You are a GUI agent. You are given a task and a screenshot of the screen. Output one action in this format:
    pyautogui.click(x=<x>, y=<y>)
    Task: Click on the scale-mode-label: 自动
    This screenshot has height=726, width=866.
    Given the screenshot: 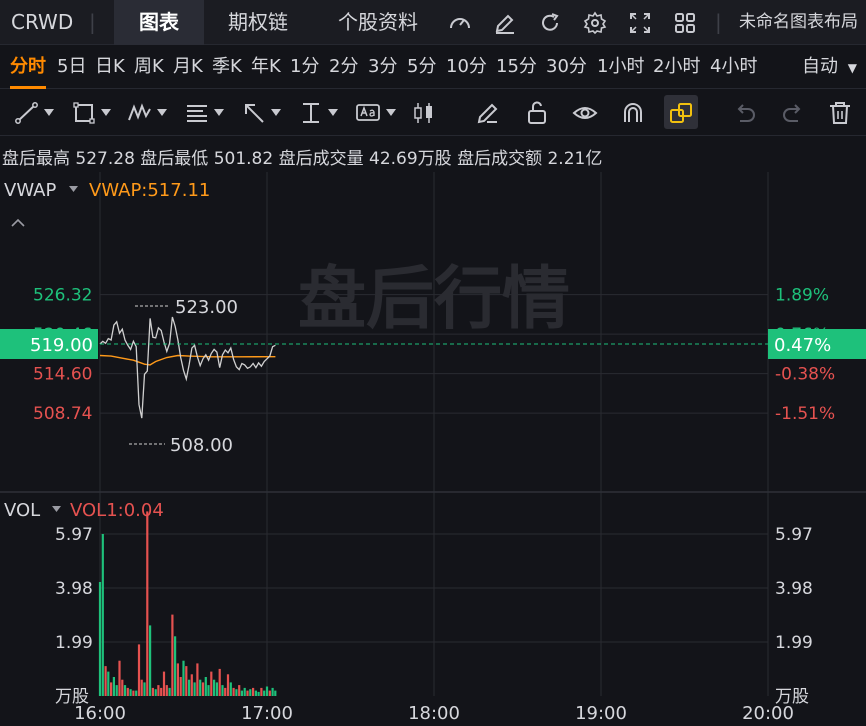 What is the action you would take?
    pyautogui.click(x=820, y=66)
    